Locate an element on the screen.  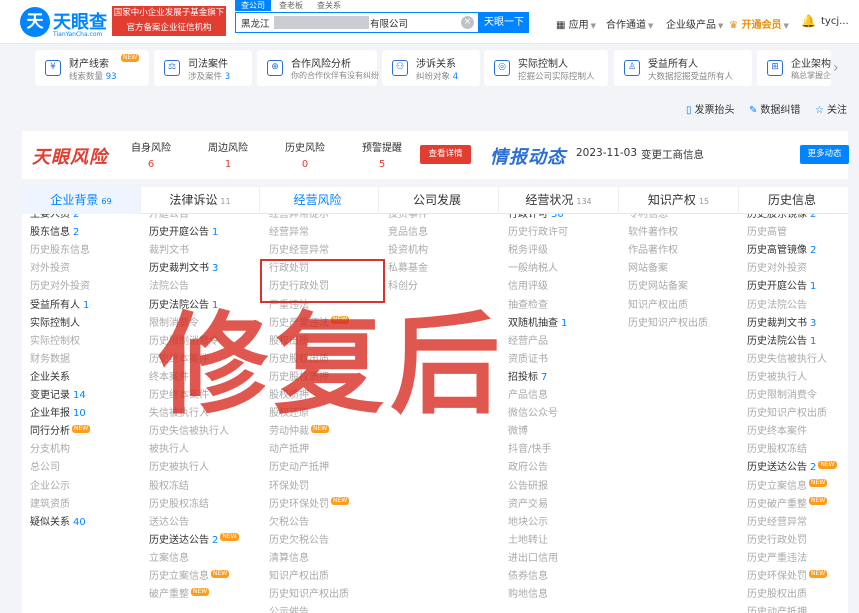
dimension-item: 公示催告 is located at coordinates (289, 608).